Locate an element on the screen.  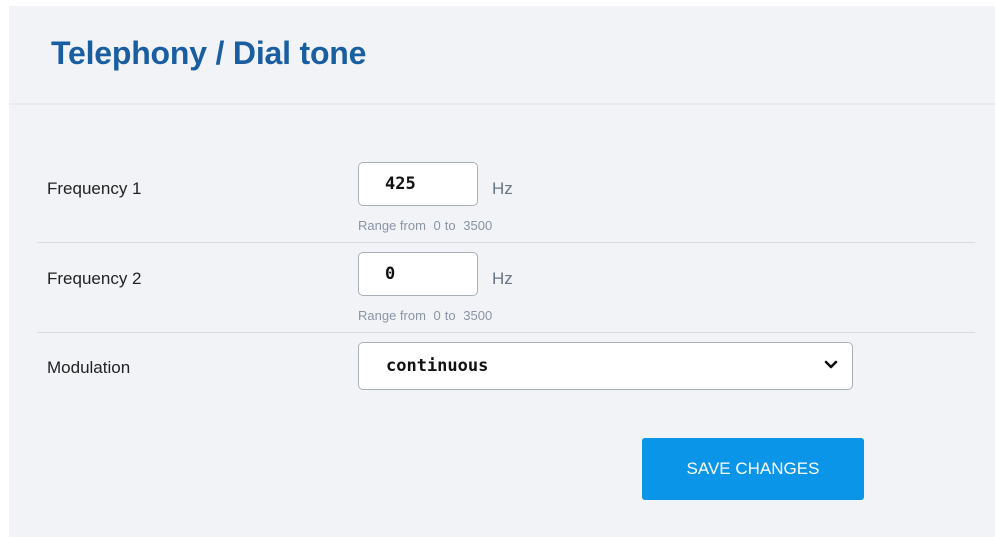
frequency2-range-hint: Range from 0 to 3500 is located at coordinates (427, 315).